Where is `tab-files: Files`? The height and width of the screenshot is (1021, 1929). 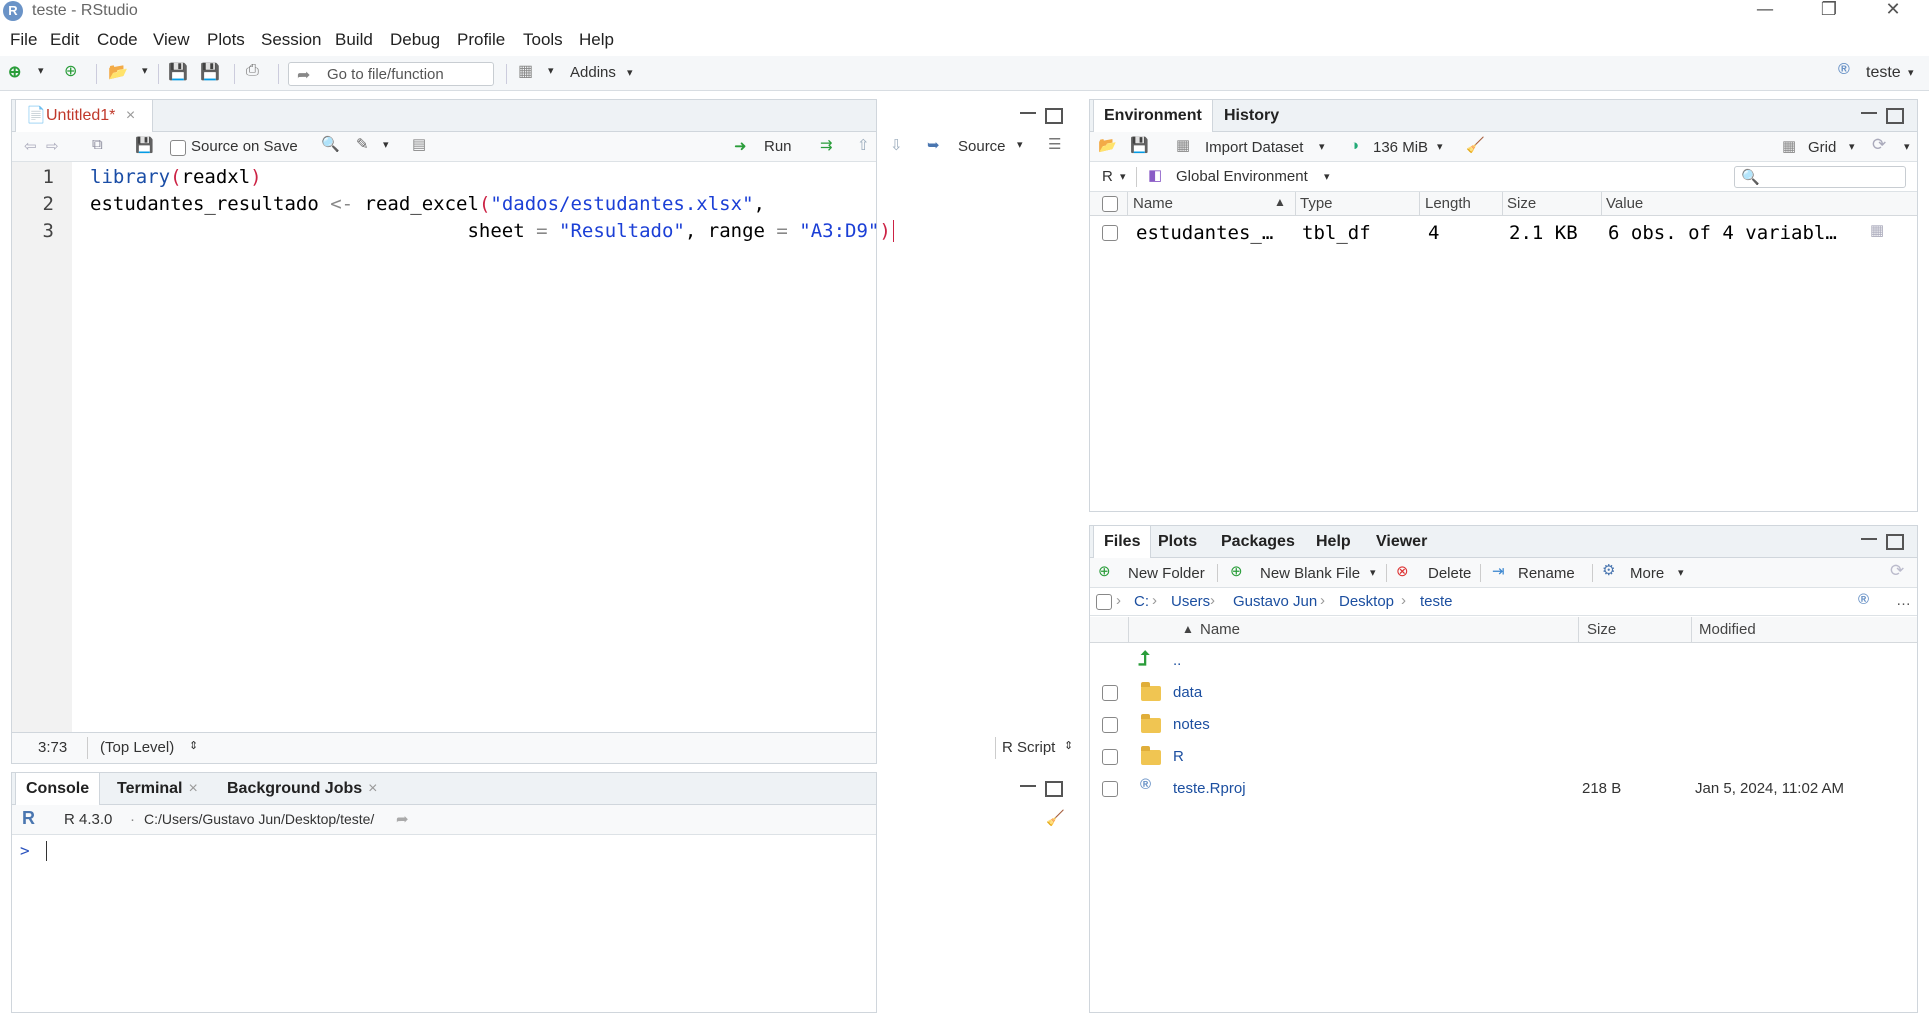 tab-files: Files is located at coordinates (1122, 542).